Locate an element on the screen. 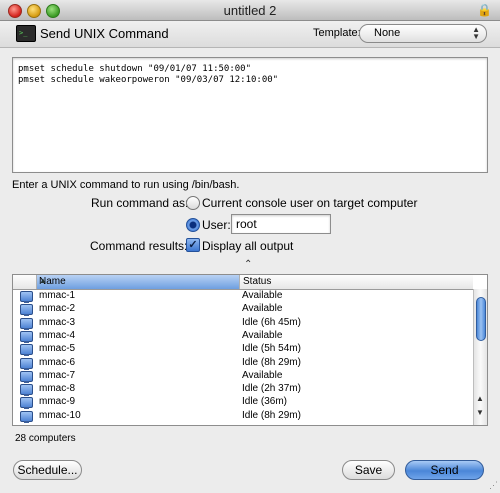 The height and width of the screenshot is (493, 500). table-row: mmac-2 Available is located at coordinates (243, 310).